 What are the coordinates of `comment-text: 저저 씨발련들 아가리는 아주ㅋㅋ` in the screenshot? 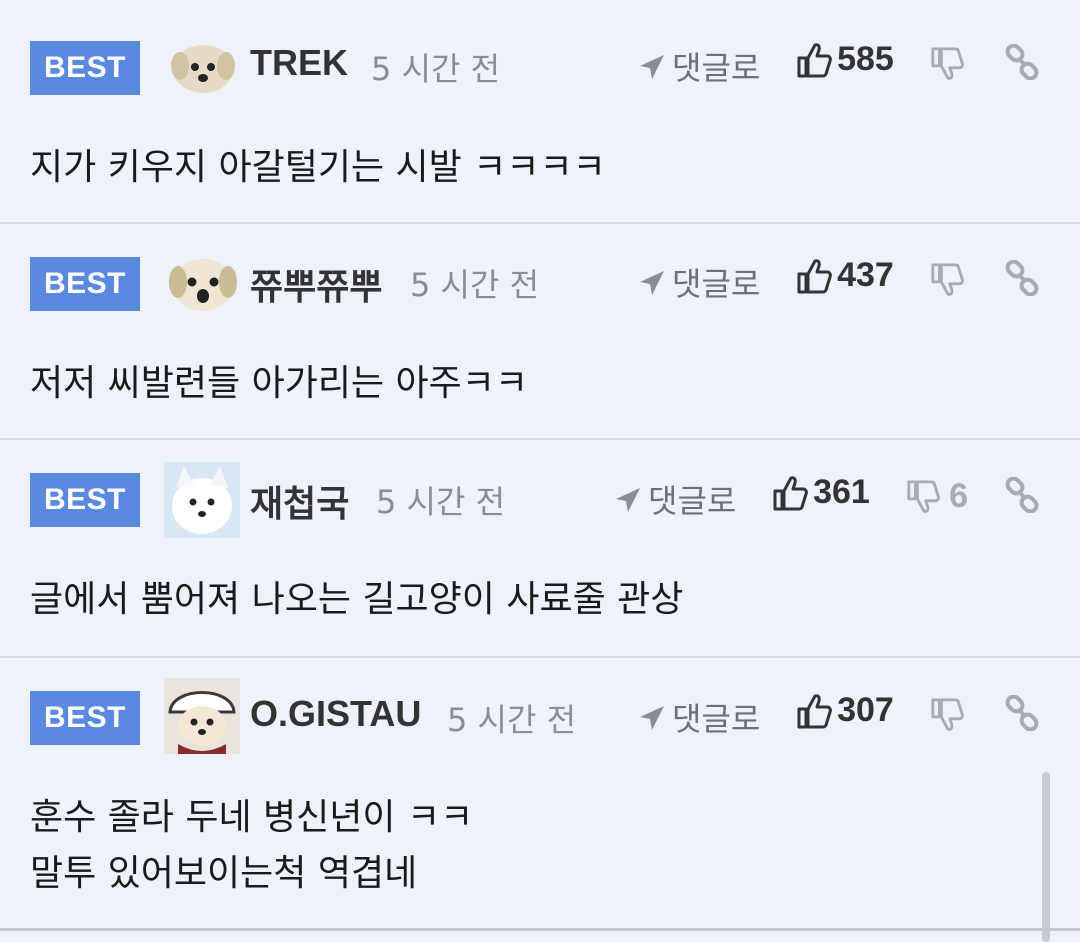 It's located at (279, 383).